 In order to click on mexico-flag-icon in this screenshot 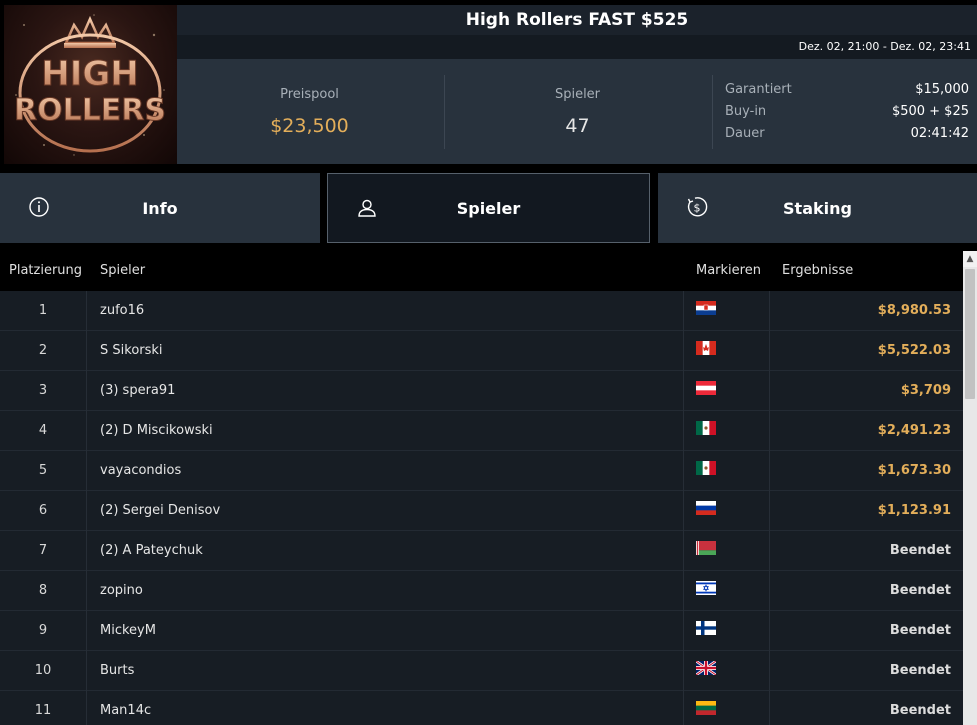, I will do `click(706, 428)`.